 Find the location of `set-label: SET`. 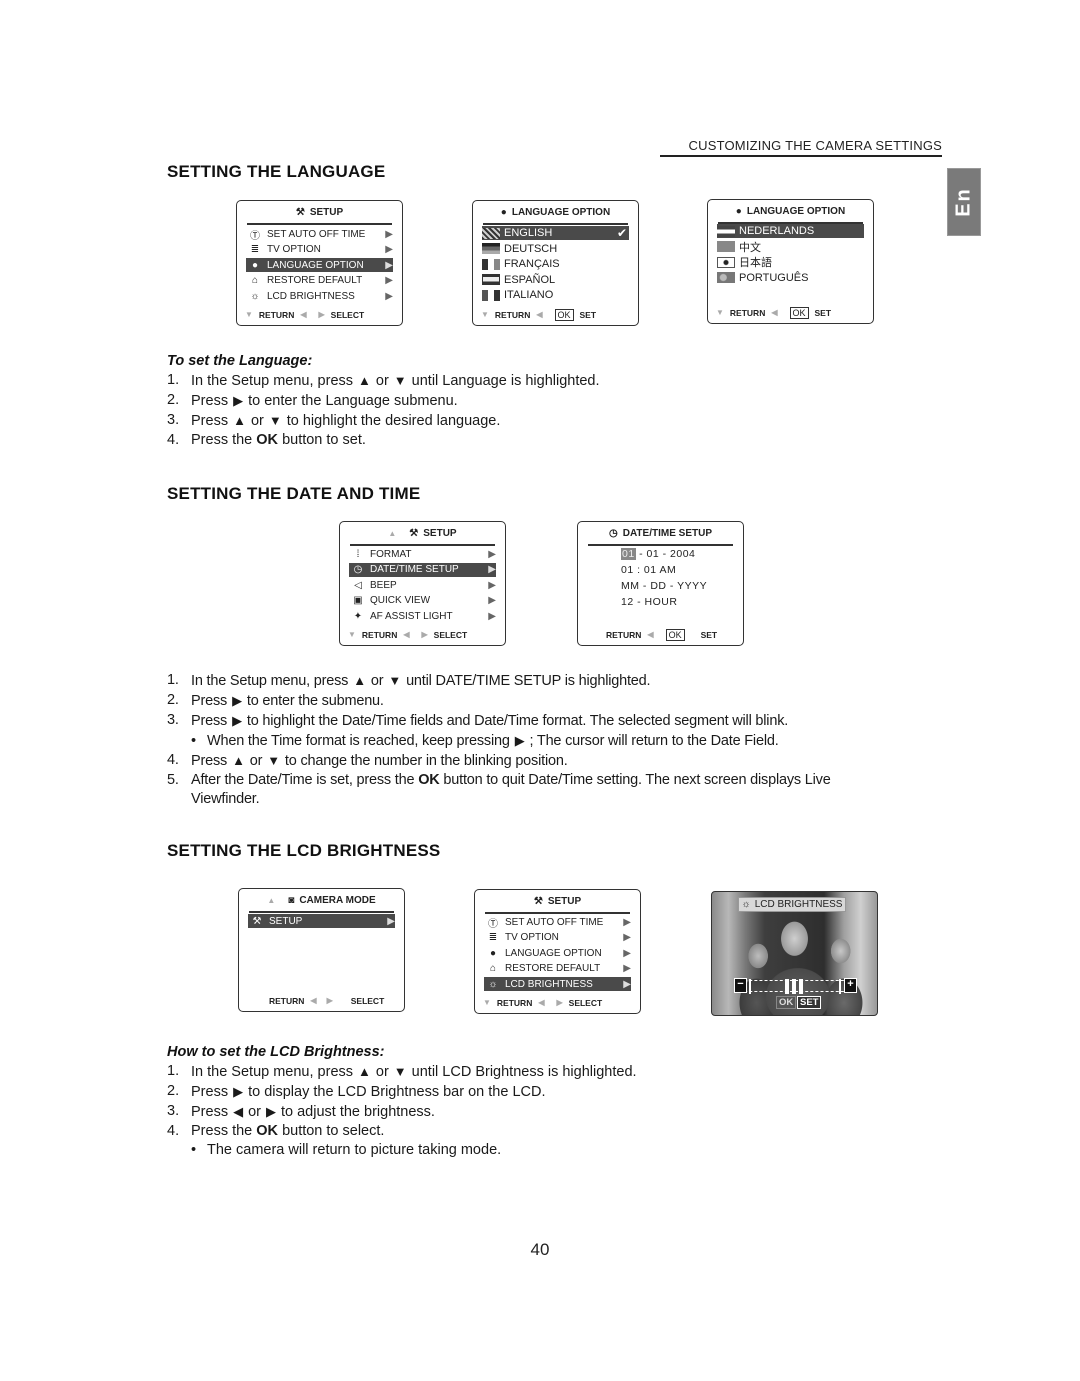

set-label: SET is located at coordinates (588, 314).